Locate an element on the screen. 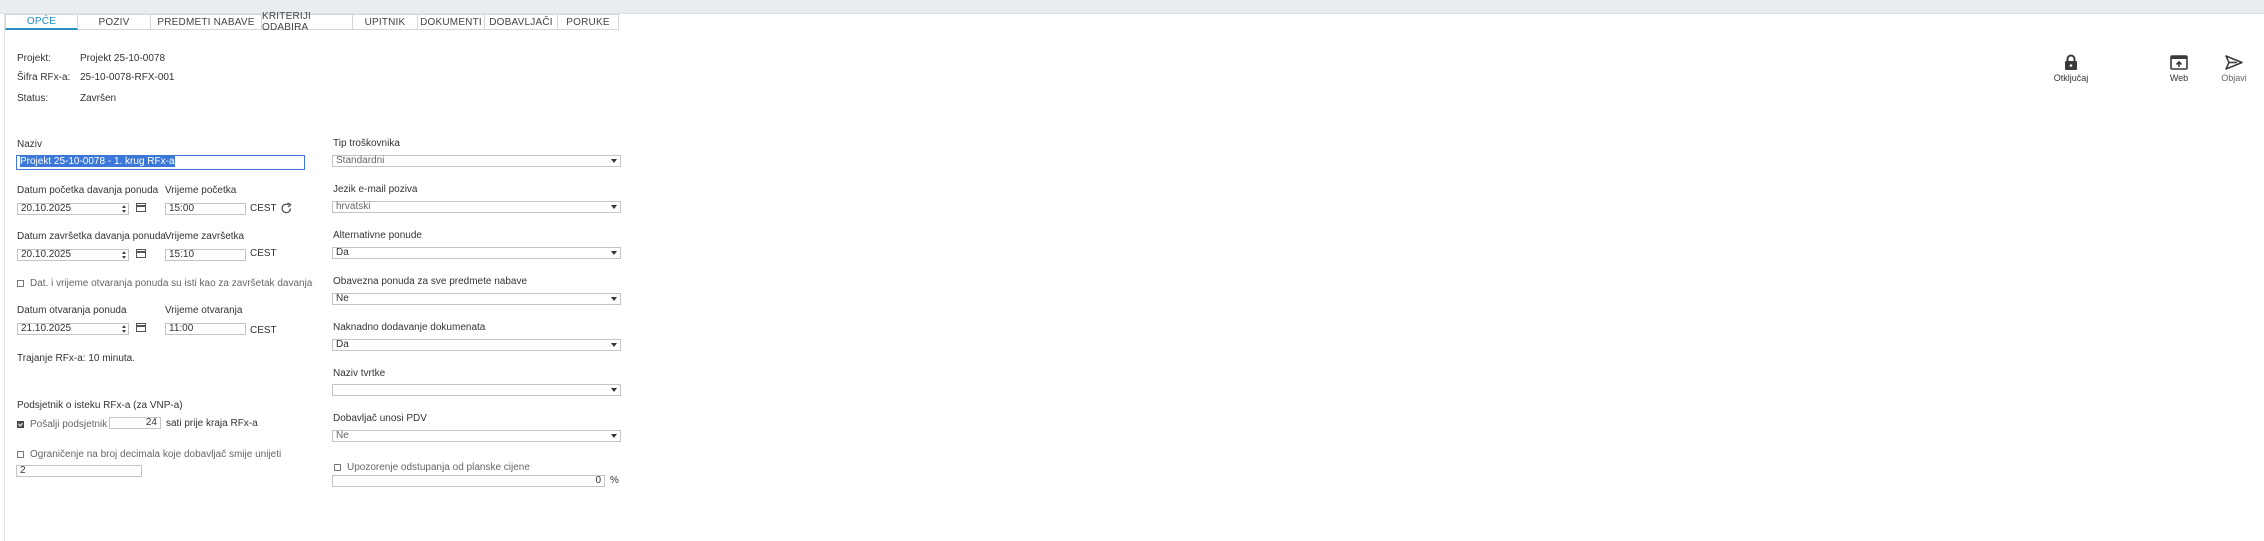  status-value: Završen is located at coordinates (98, 98).